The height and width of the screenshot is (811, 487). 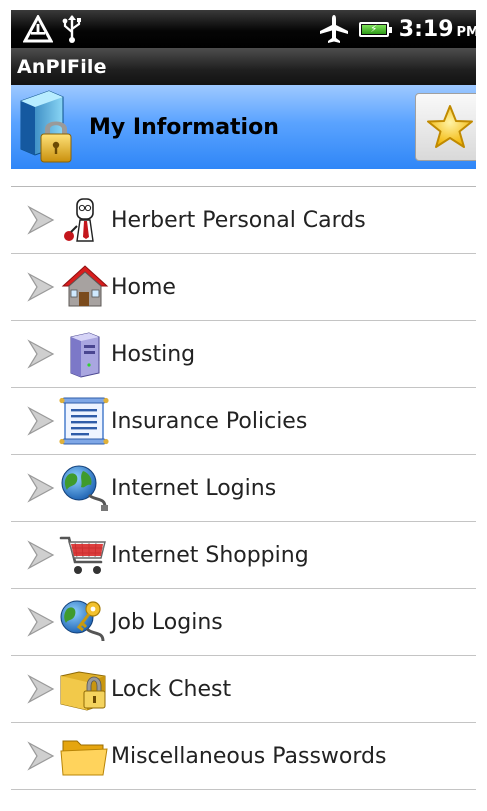 What do you see at coordinates (333, 29) in the screenshot?
I see `airplane-mode-icon` at bounding box center [333, 29].